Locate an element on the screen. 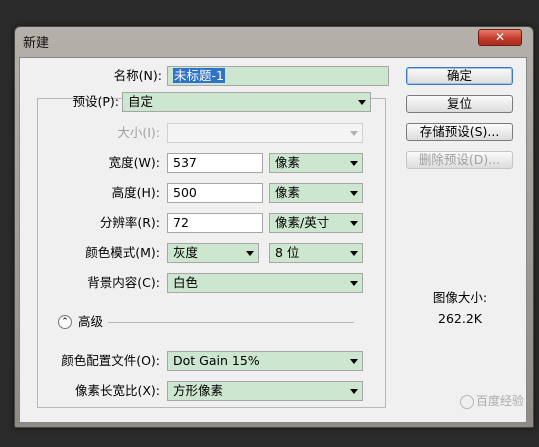  bit-depth-value: 8 位 is located at coordinates (287, 252).